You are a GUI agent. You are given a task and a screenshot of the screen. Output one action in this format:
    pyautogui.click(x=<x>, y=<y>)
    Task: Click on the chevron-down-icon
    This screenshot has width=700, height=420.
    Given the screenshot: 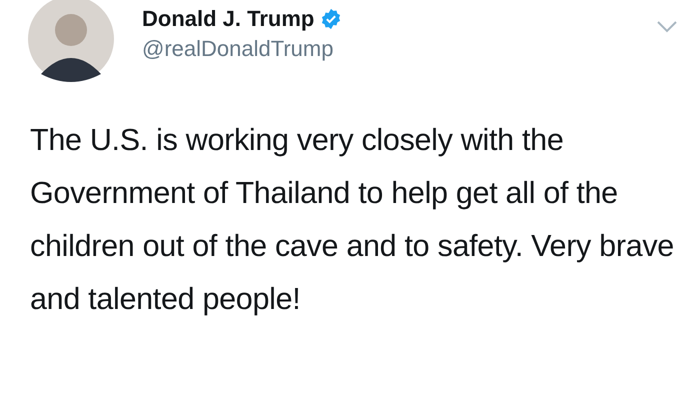 What is the action you would take?
    pyautogui.click(x=667, y=27)
    